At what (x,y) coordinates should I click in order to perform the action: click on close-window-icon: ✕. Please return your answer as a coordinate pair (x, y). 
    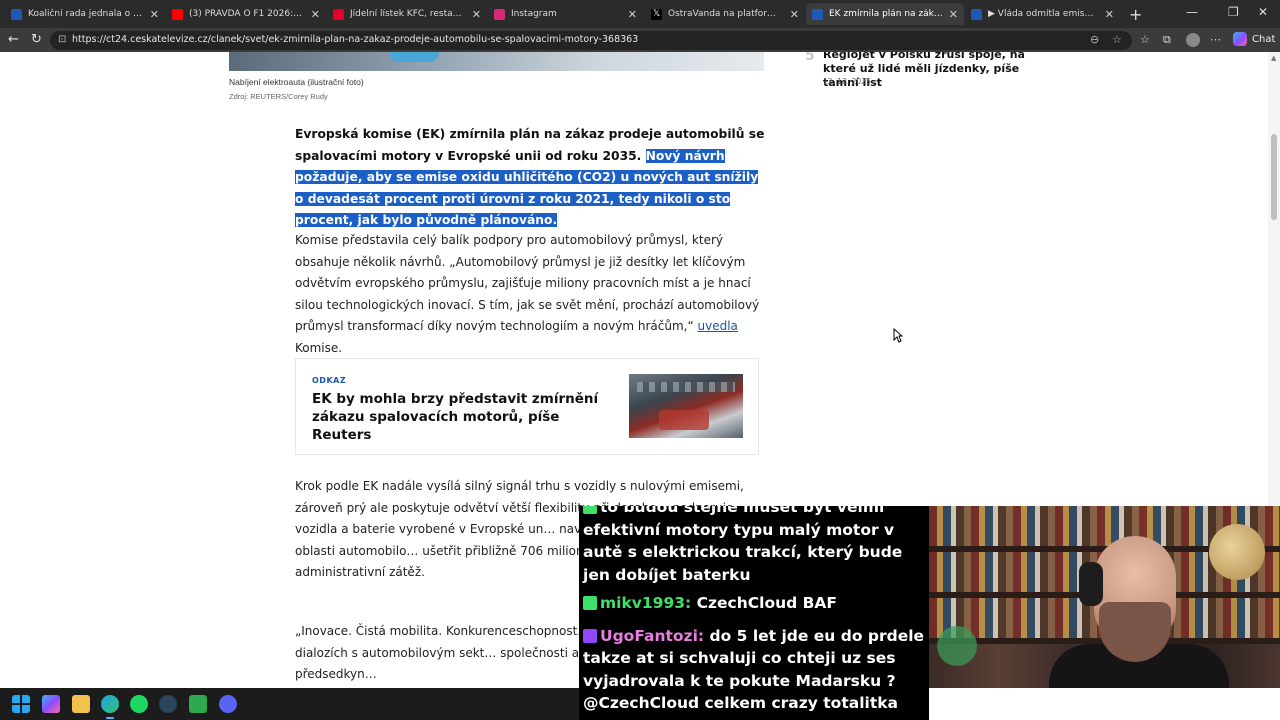
    Looking at the image, I should click on (1263, 12).